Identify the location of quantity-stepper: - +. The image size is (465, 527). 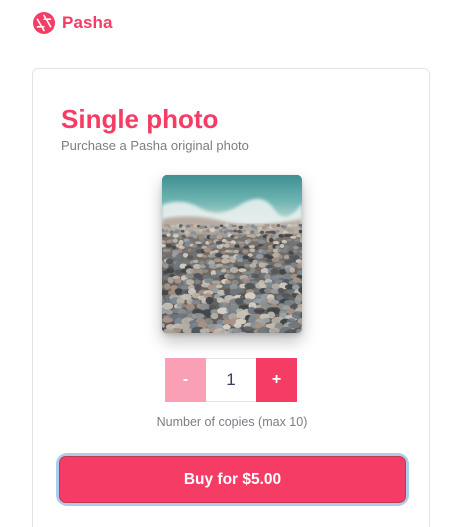
(231, 380).